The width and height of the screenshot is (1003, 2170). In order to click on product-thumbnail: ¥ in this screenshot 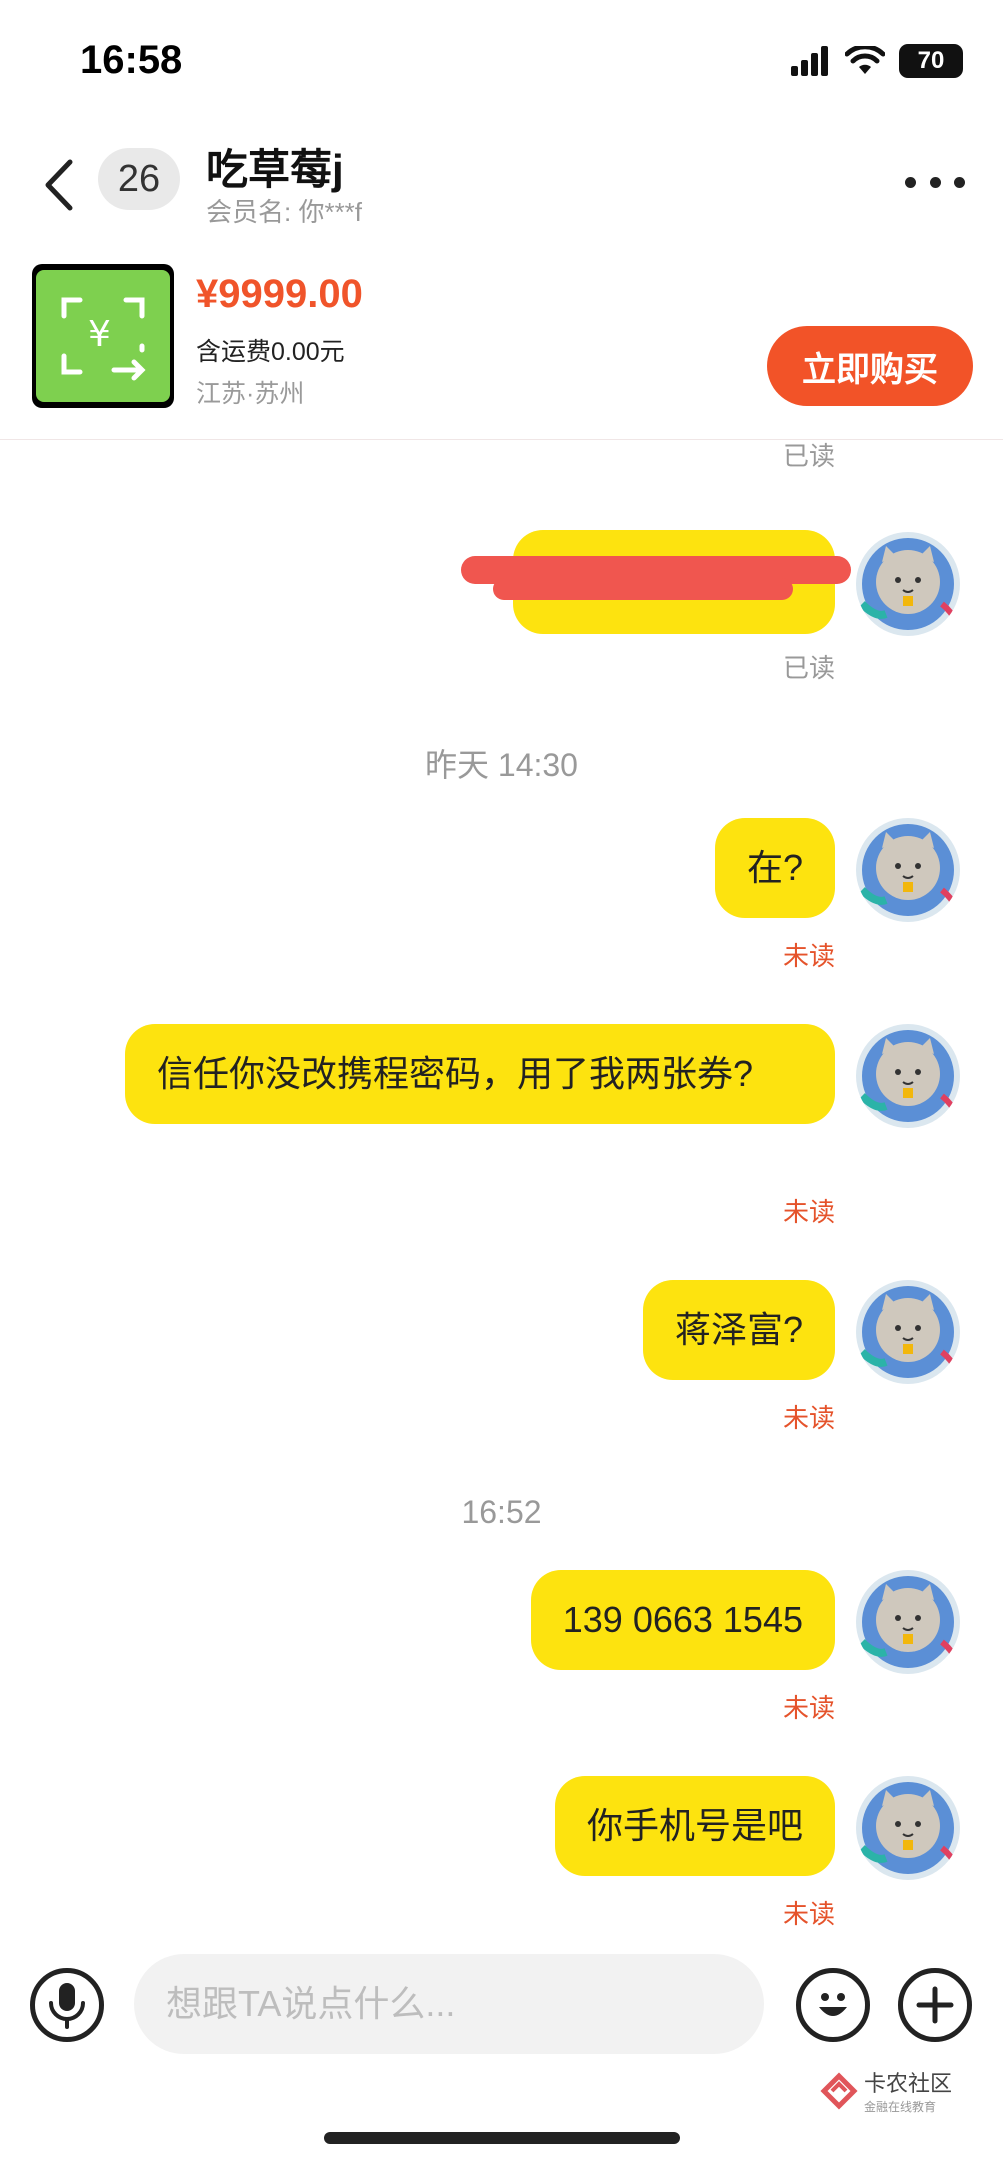, I will do `click(103, 336)`.